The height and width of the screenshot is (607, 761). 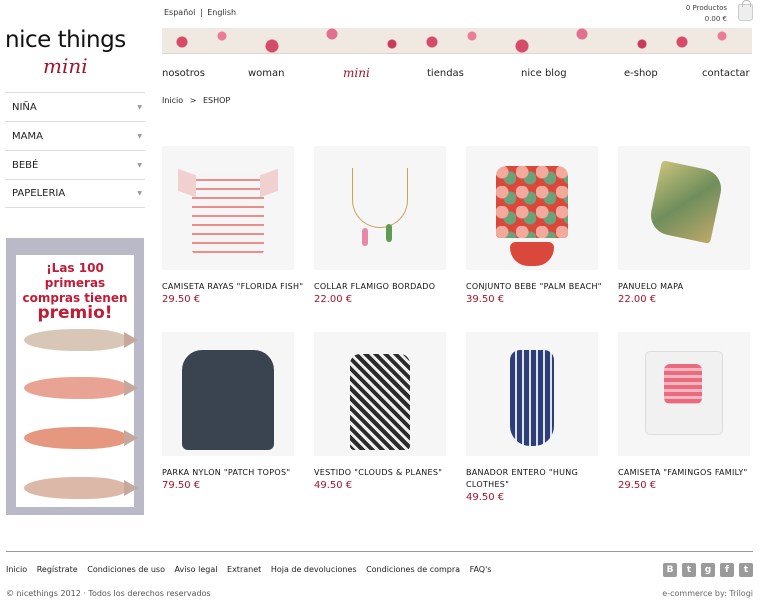 What do you see at coordinates (75, 275) in the screenshot?
I see `promo-line-1: ¡Las 100 primeras` at bounding box center [75, 275].